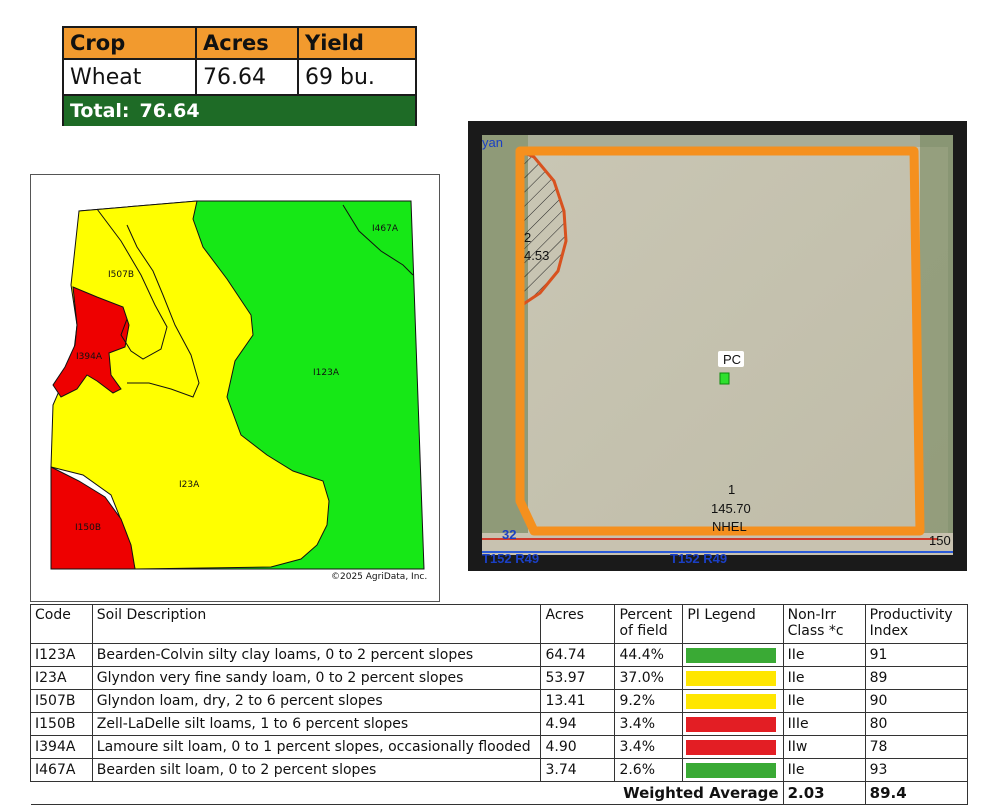 The width and height of the screenshot is (1000, 805). Describe the element at coordinates (649, 701) in the screenshot. I see `soil-row-percent: 9.2%` at that location.